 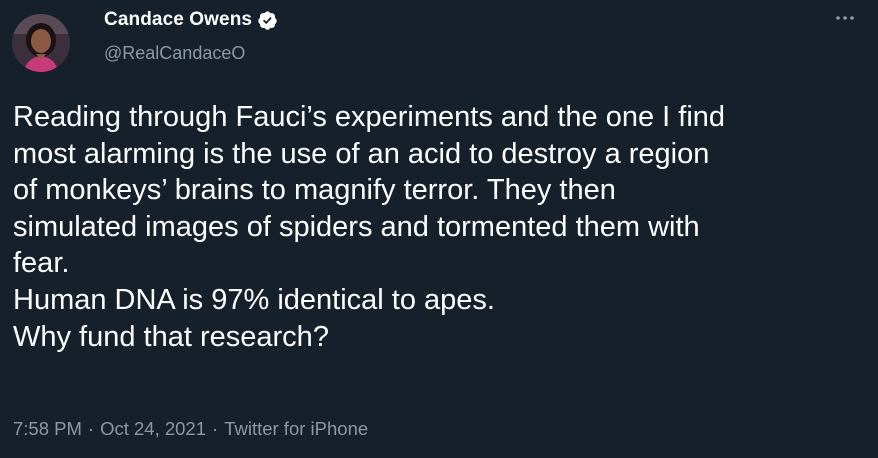 I want to click on tweet-metadata: 7:58 PM · Oct 24, 2021 · Twitter for iPhone, so click(x=190, y=429).